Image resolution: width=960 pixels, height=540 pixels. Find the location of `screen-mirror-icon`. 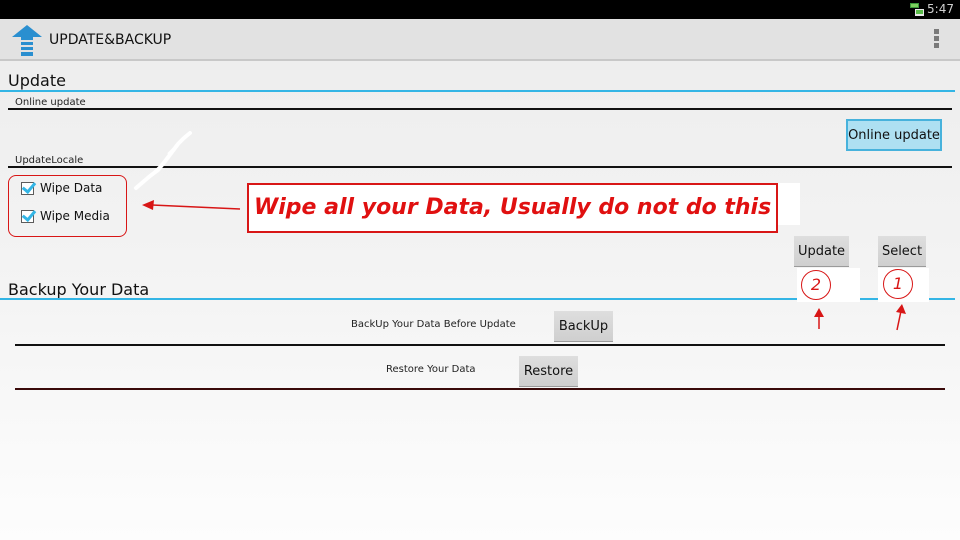

screen-mirror-icon is located at coordinates (917, 9).